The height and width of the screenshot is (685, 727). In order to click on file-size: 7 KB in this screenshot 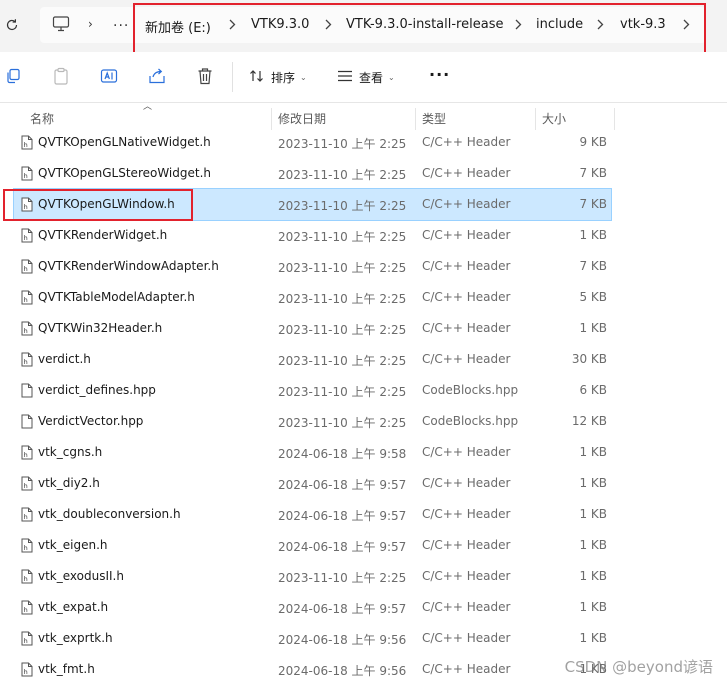, I will do `click(593, 266)`.